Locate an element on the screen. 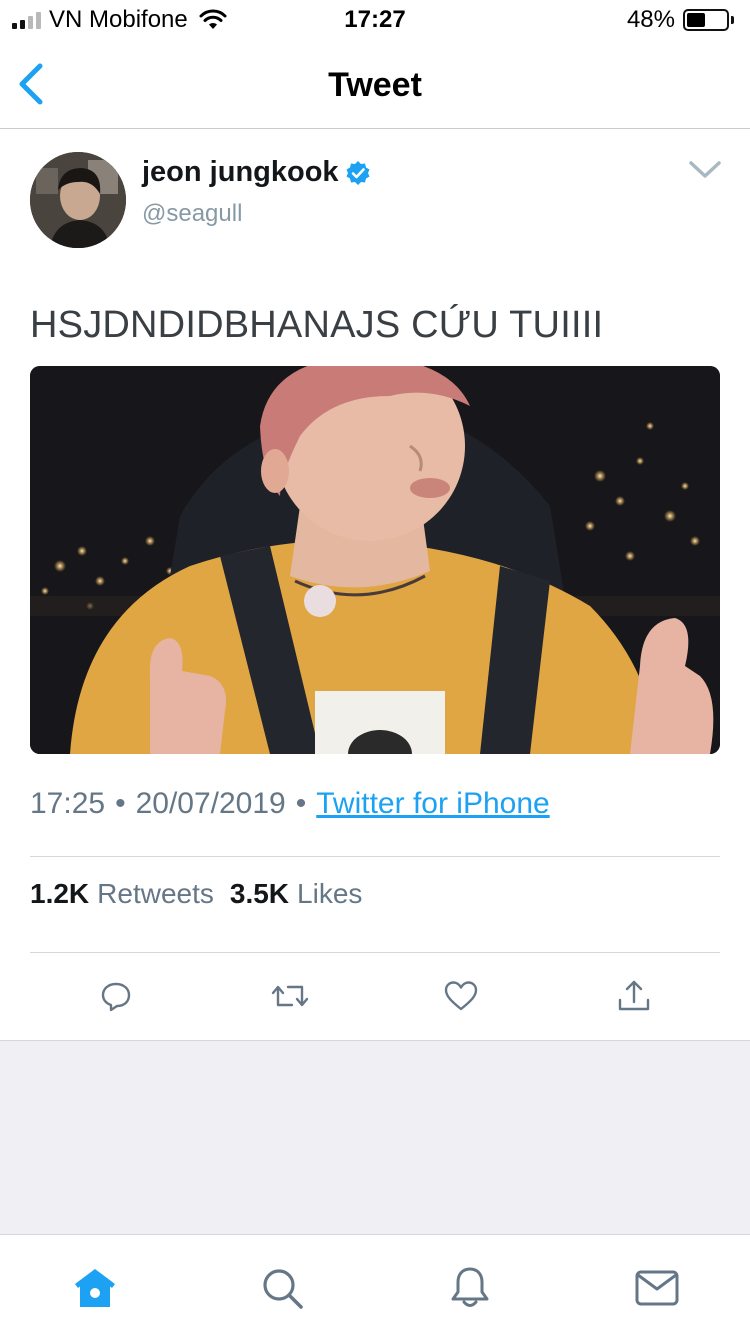  like-icon is located at coordinates (461, 996).